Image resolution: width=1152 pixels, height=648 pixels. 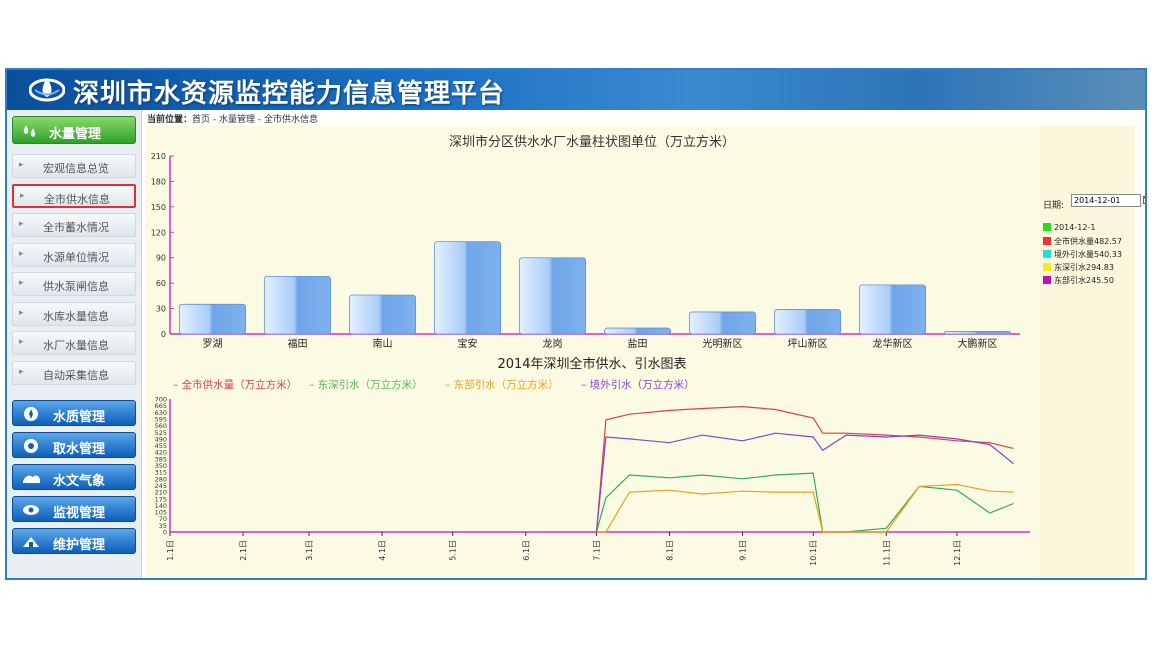 What do you see at coordinates (298, 343) in the screenshot?
I see `bar-category-label: 福田` at bounding box center [298, 343].